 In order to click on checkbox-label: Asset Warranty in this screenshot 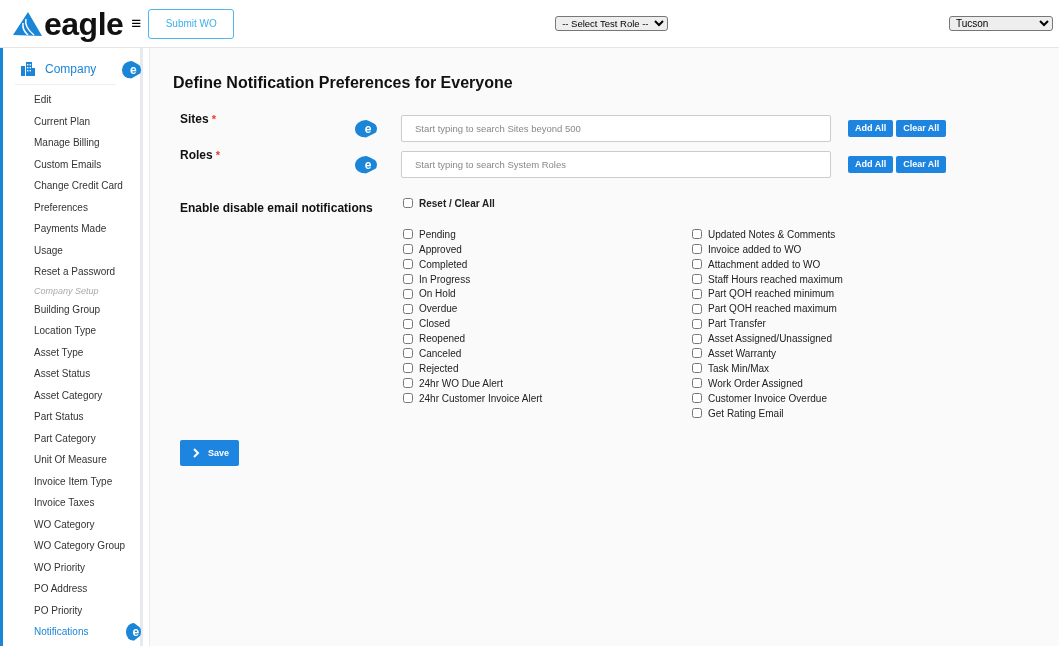, I will do `click(742, 353)`.